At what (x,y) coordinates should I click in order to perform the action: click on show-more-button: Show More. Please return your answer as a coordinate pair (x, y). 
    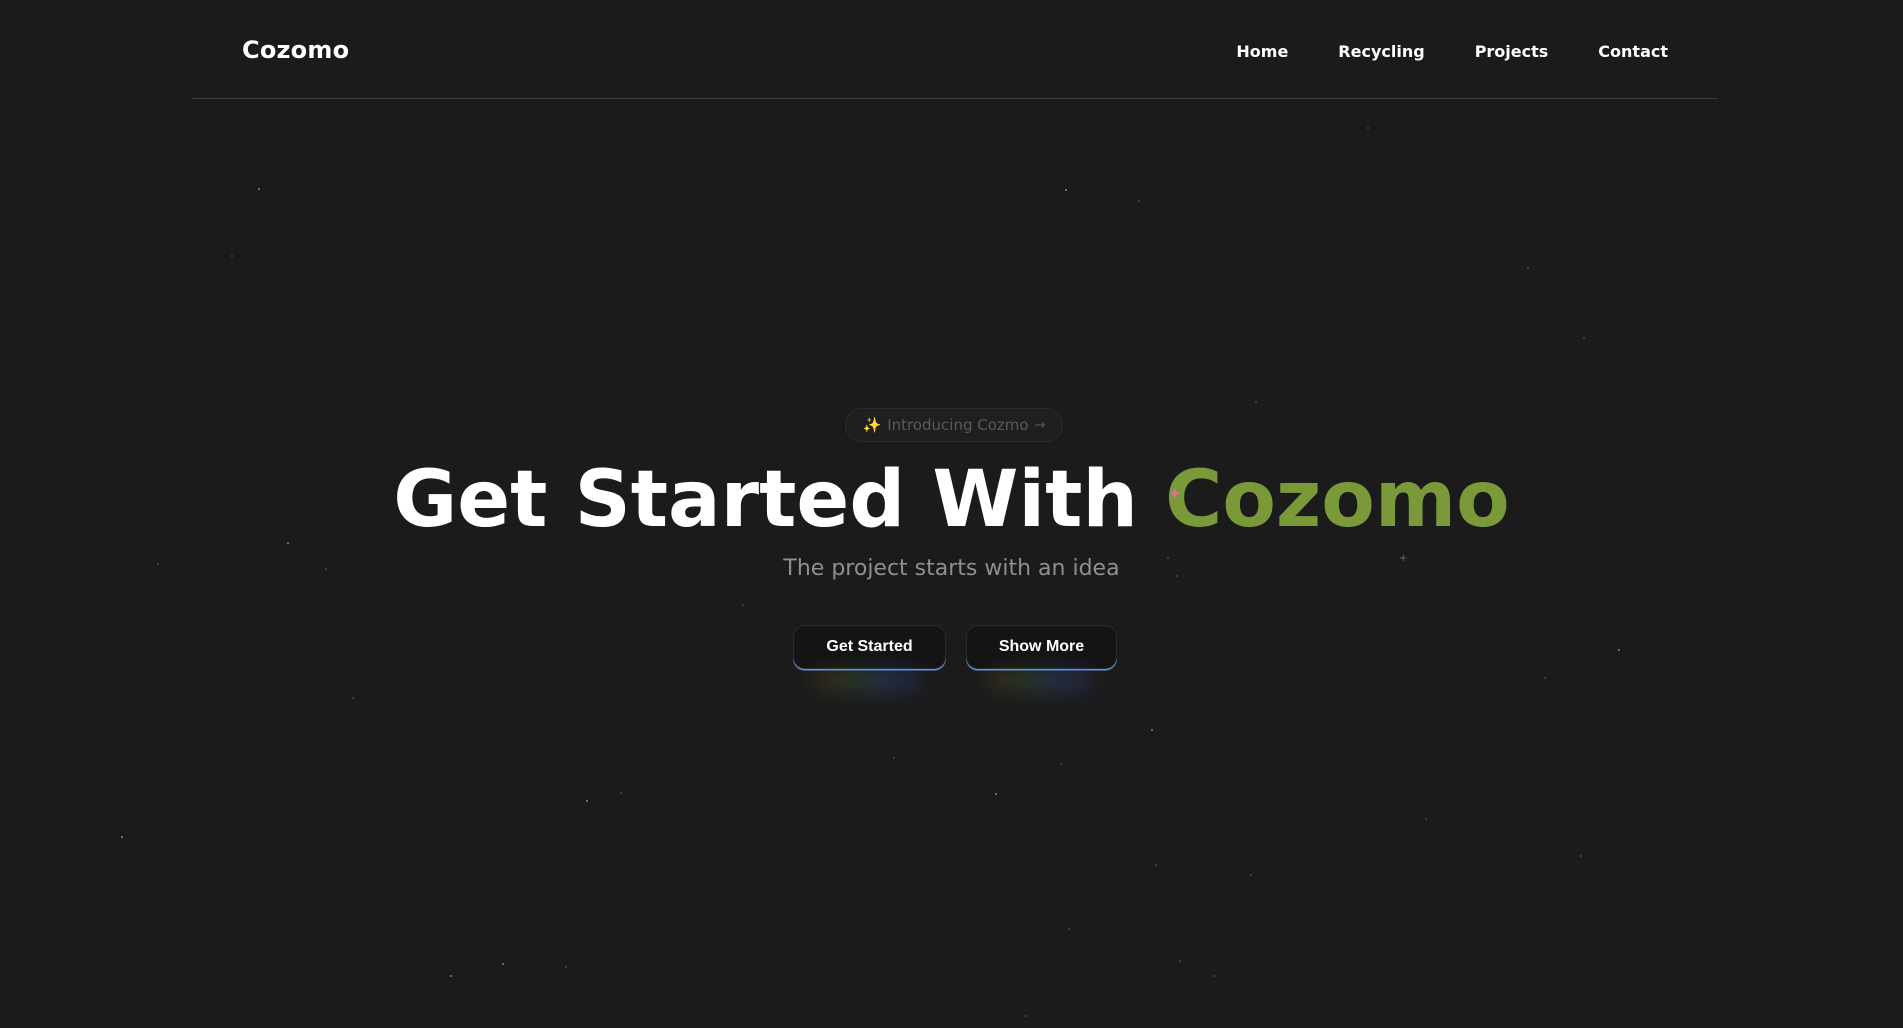
    Looking at the image, I should click on (1041, 647).